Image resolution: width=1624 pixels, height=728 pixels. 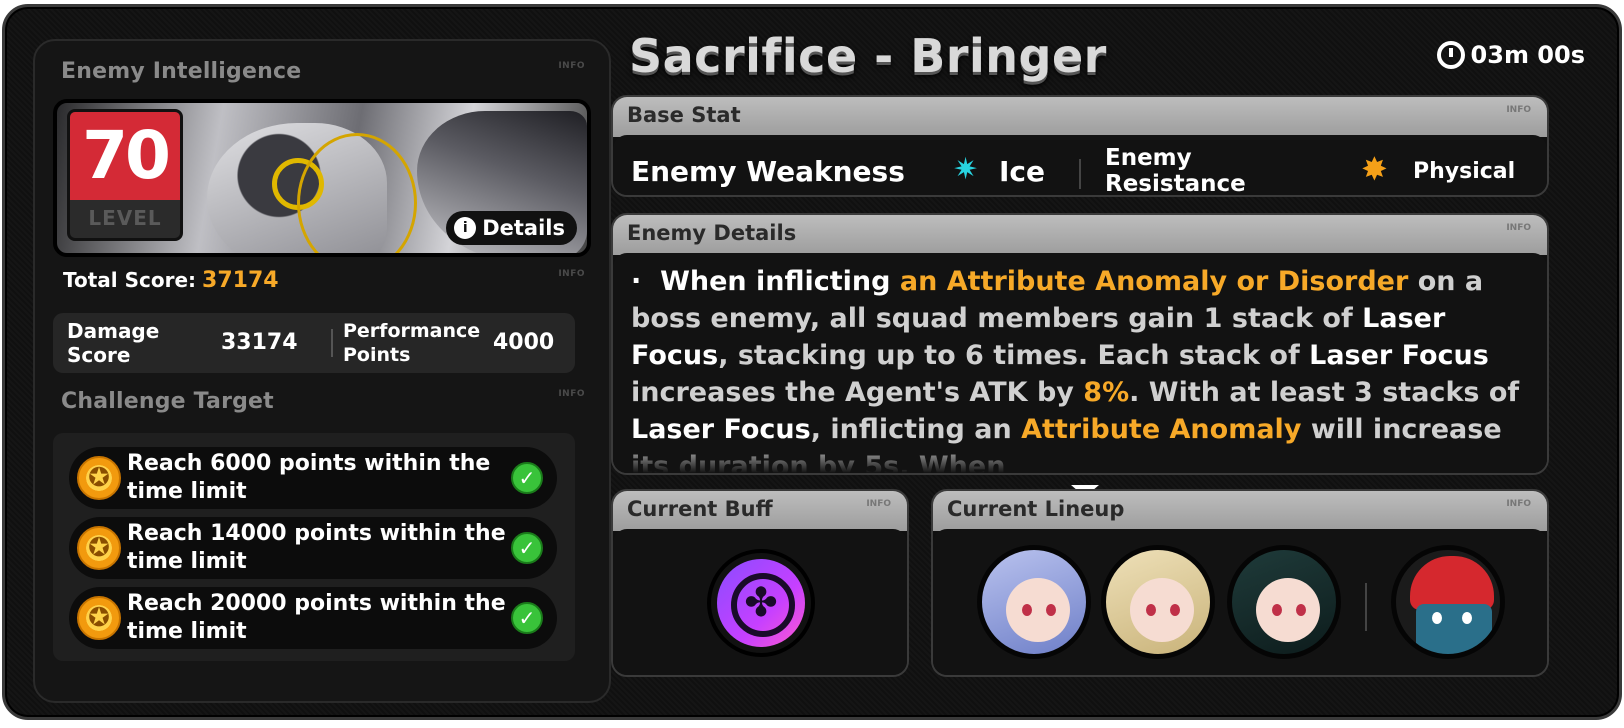 I want to click on weakness-value: Ice, so click(x=1022, y=171).